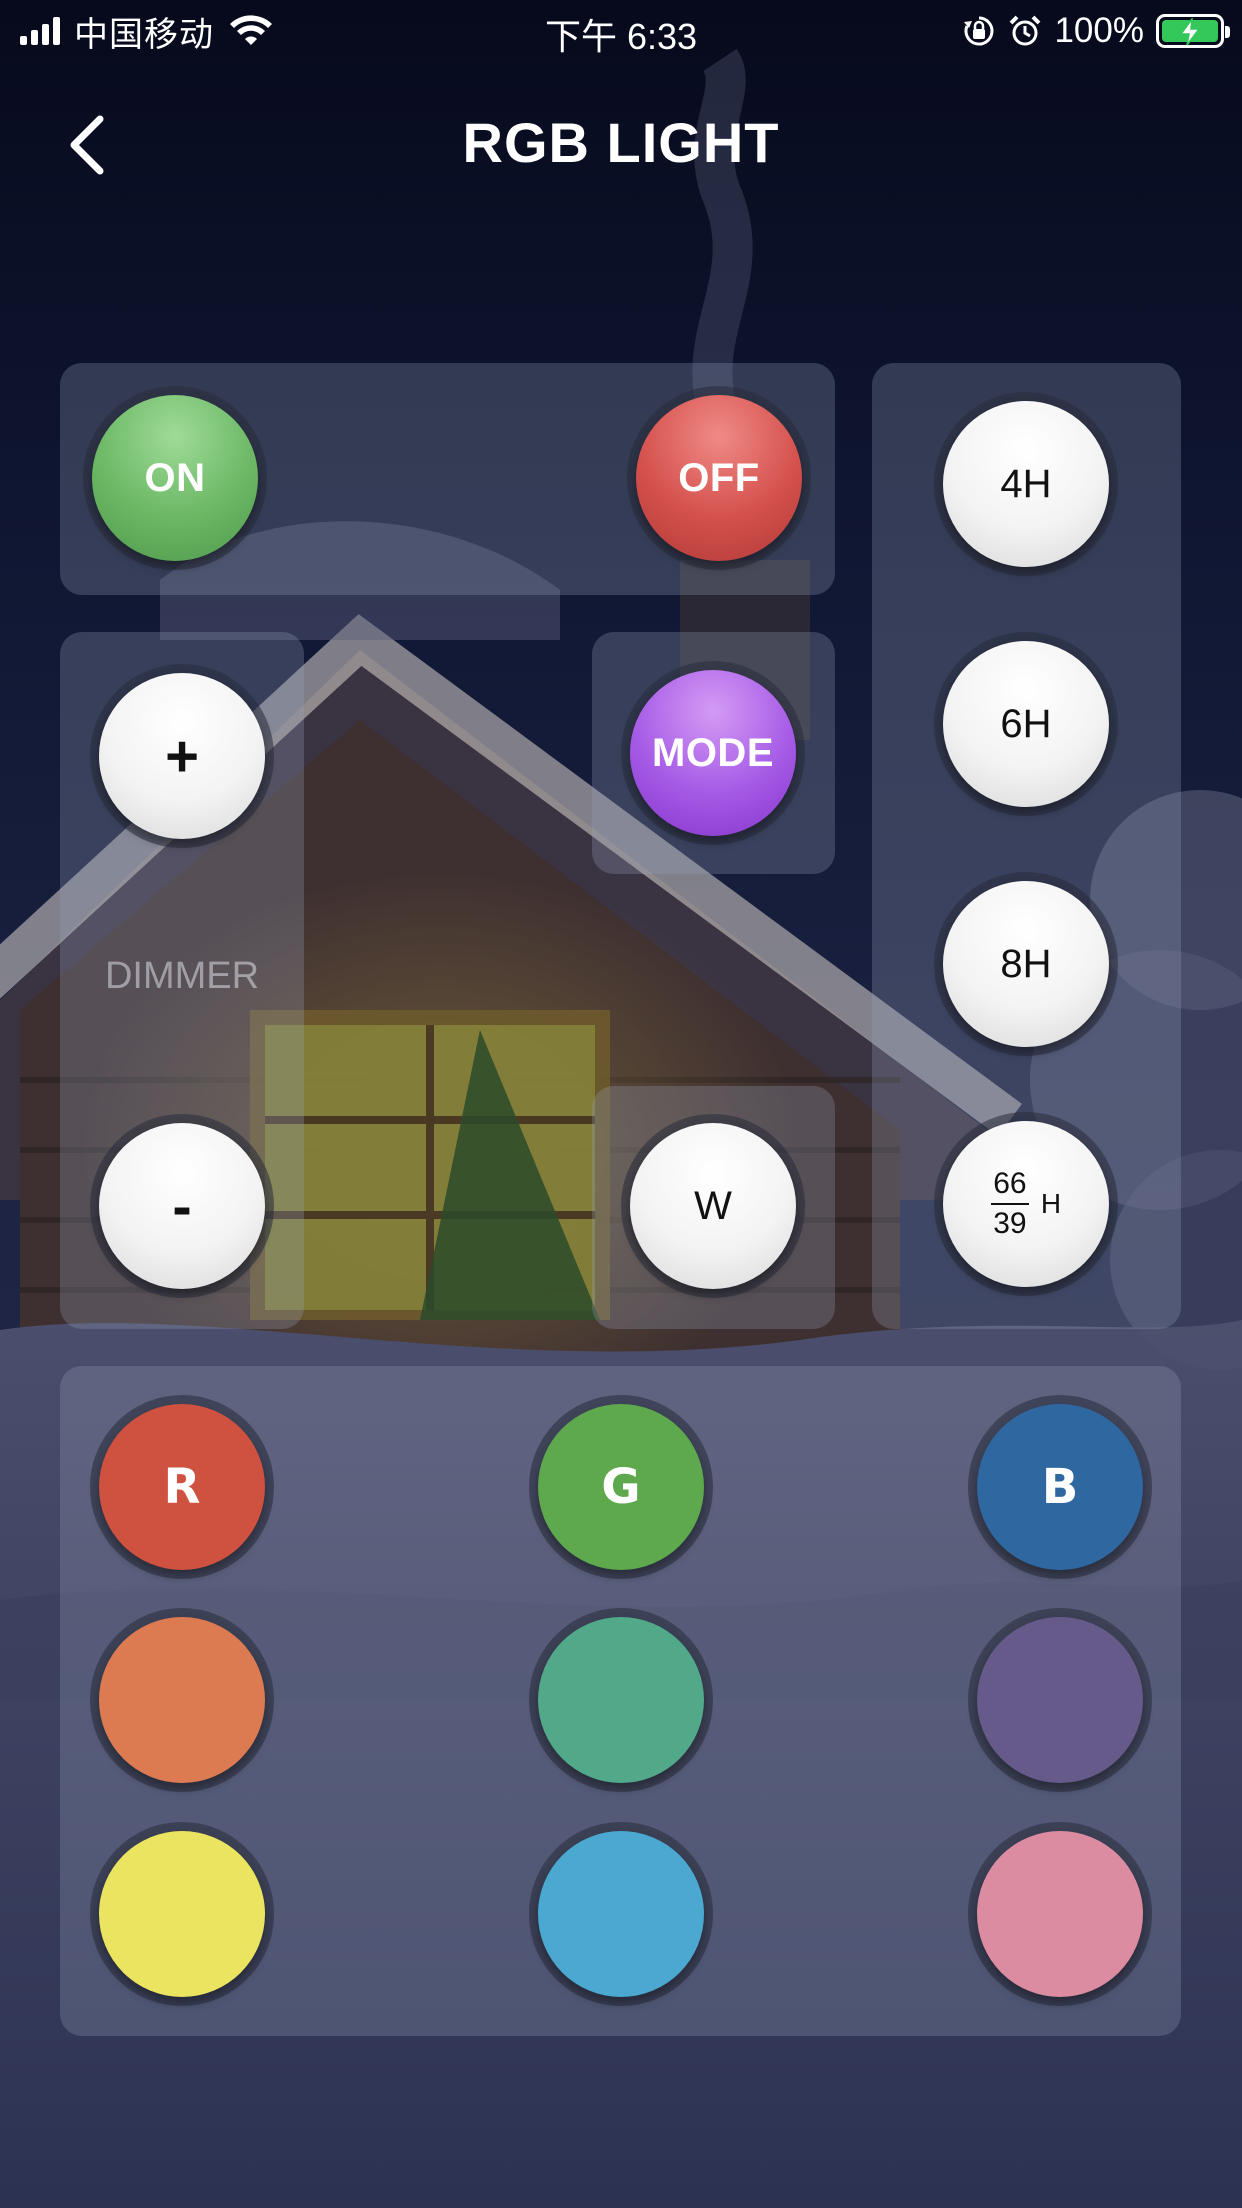  I want to click on red-label: R, so click(182, 1487).